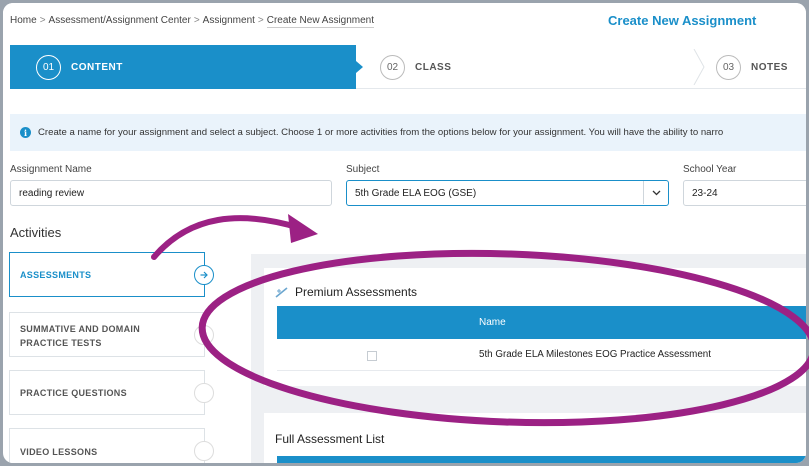 The height and width of the screenshot is (466, 809). What do you see at coordinates (51, 169) in the screenshot?
I see `assignment-name-label: Assignment Name` at bounding box center [51, 169].